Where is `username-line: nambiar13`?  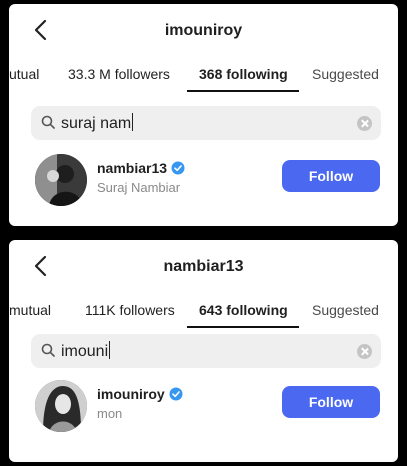 username-line: nambiar13 is located at coordinates (141, 169).